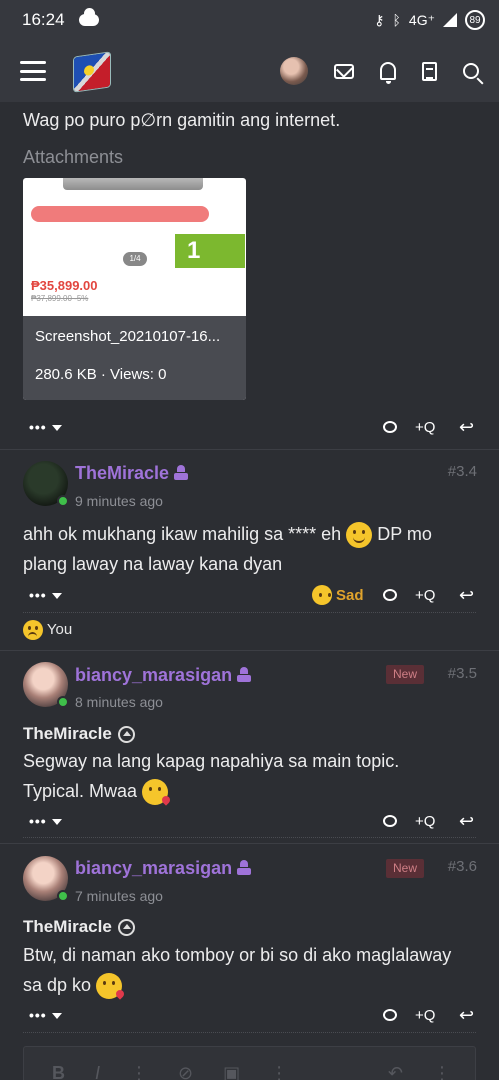  Describe the element at coordinates (450, 20) in the screenshot. I see `signal-icon` at that location.